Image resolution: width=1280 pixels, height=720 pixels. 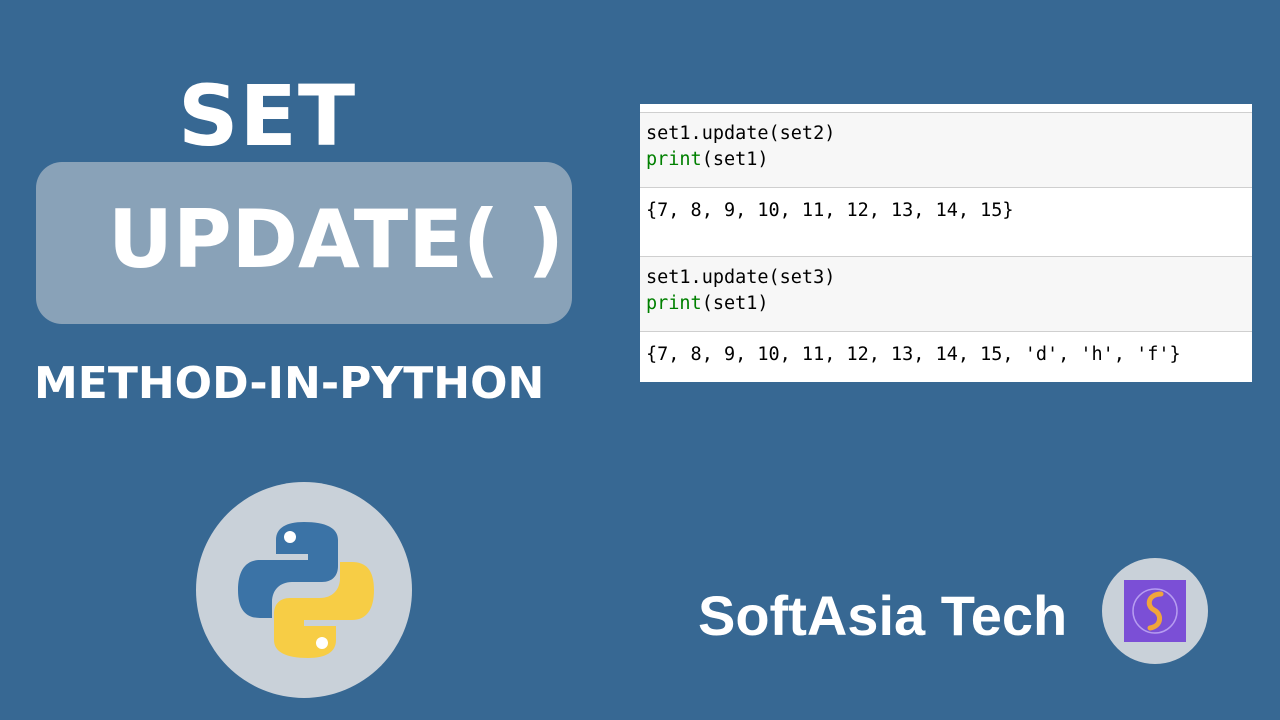 I want to click on title-set: SET, so click(x=267, y=116).